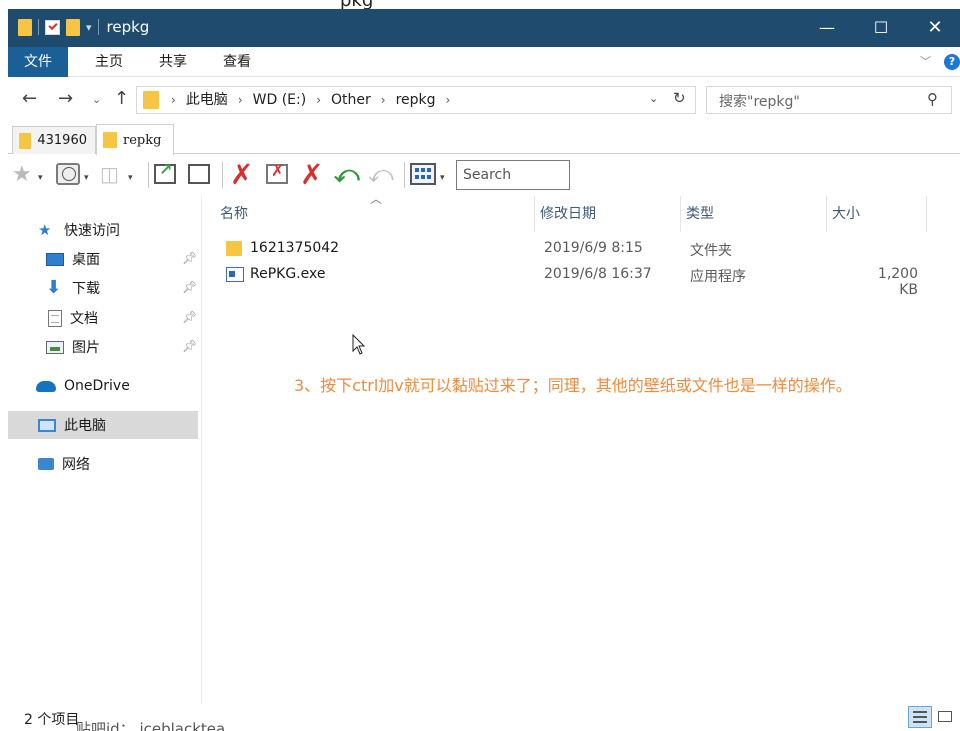 This screenshot has height=731, width=960. I want to click on divider, so click(38, 27).